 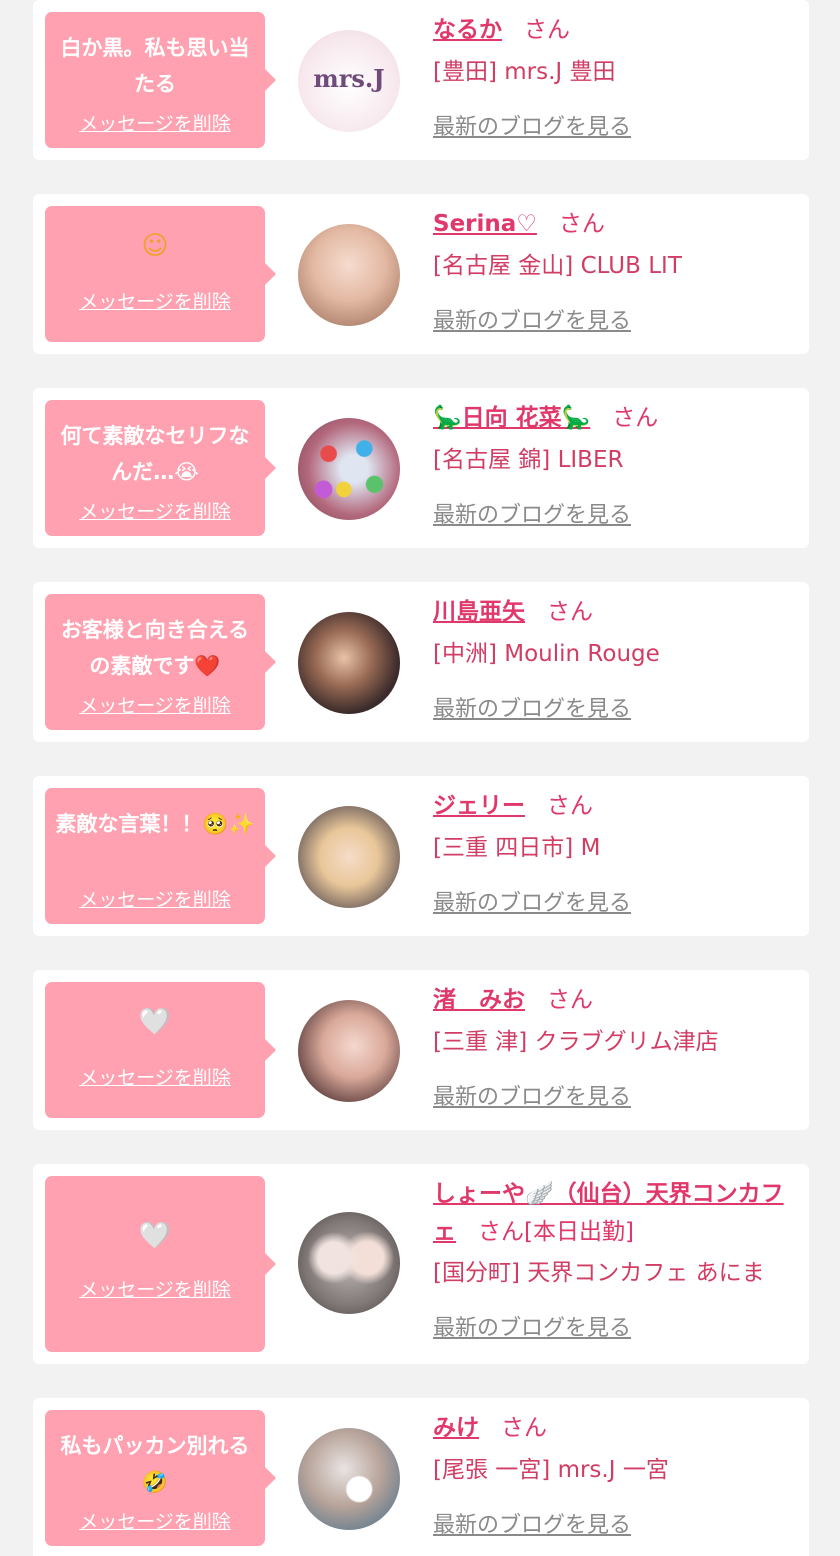 I want to click on message-bubble: 私もパッカン別れる🤣 メッセージを削除, so click(x=160, y=1478).